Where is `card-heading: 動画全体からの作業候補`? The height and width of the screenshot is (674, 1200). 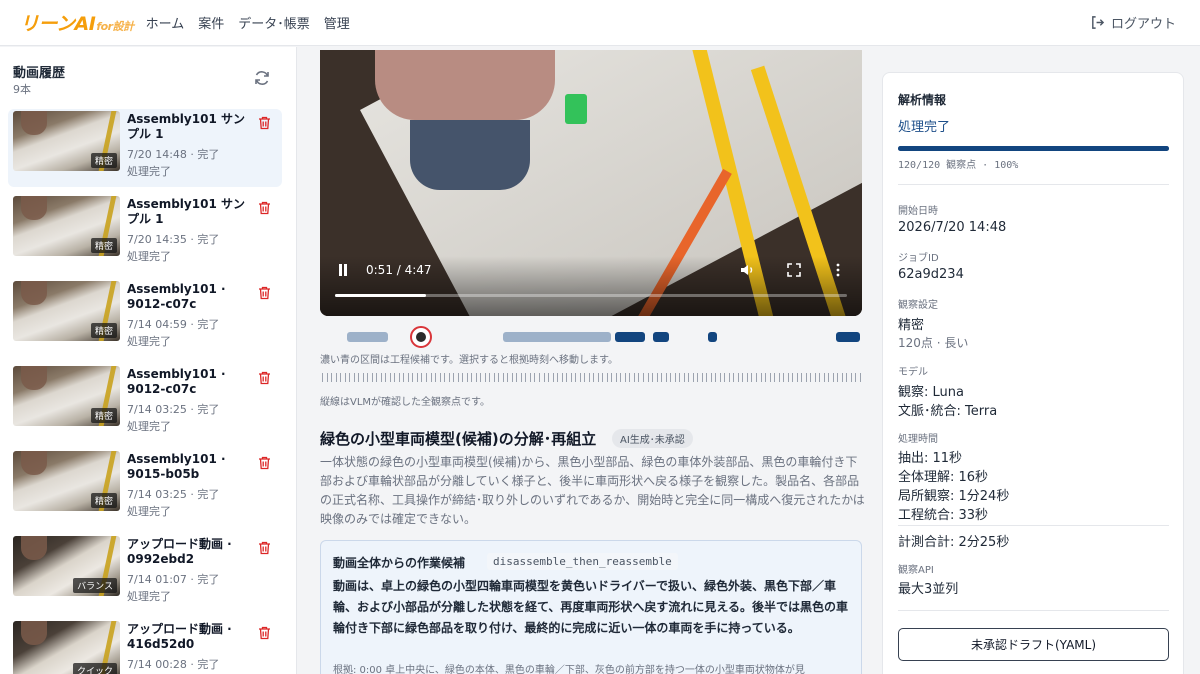
card-heading: 動画全体からの作業候補 is located at coordinates (399, 563).